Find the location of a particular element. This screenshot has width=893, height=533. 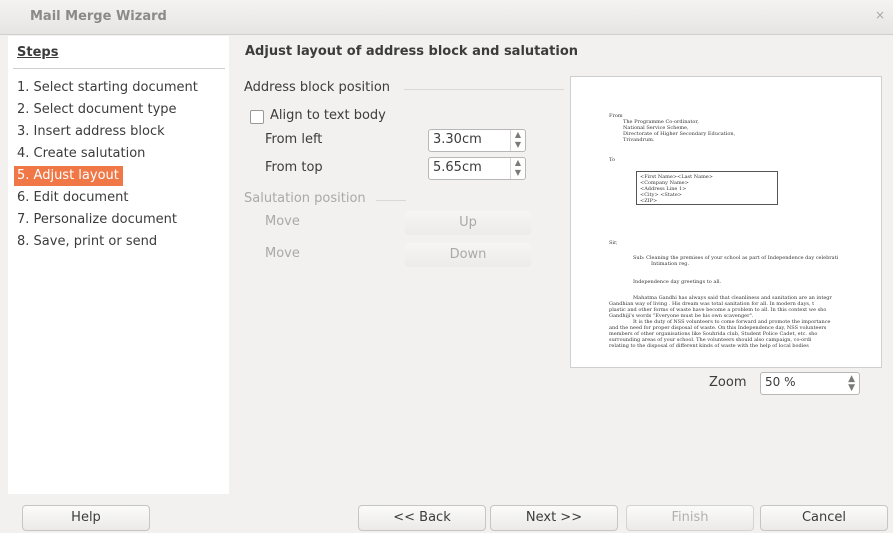

window-title: Mail Merge Wizard is located at coordinates (98, 16).